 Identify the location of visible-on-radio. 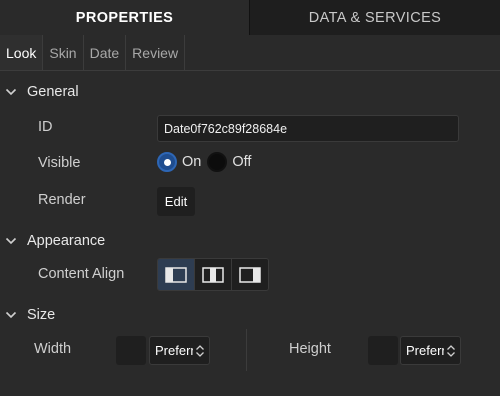
(167, 162).